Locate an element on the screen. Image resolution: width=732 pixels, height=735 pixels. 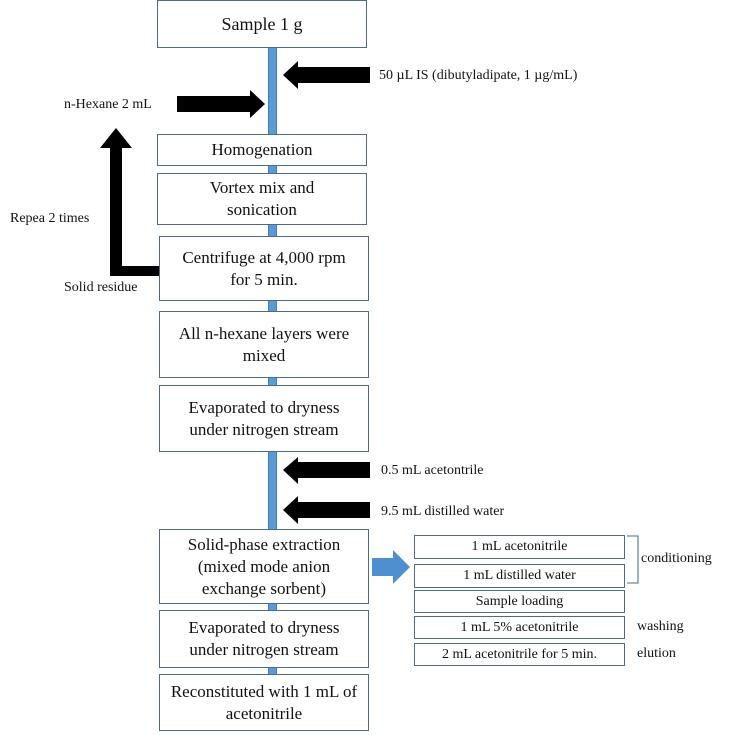
spe-step-text: Sample loading is located at coordinates (519, 601).